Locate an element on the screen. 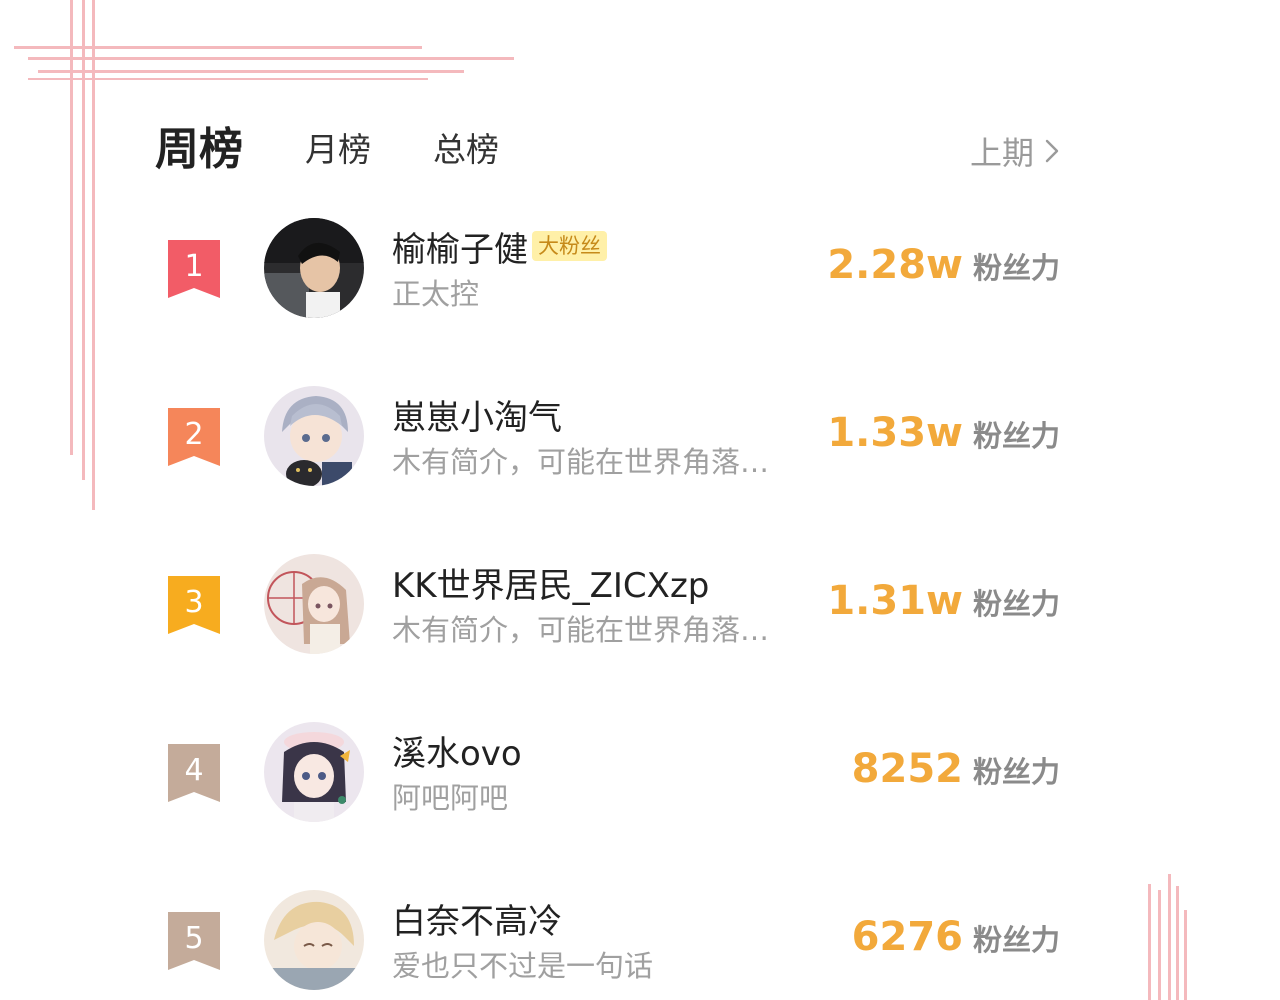 This screenshot has width=1280, height=1000. rank-badge: 3 is located at coordinates (194, 605).